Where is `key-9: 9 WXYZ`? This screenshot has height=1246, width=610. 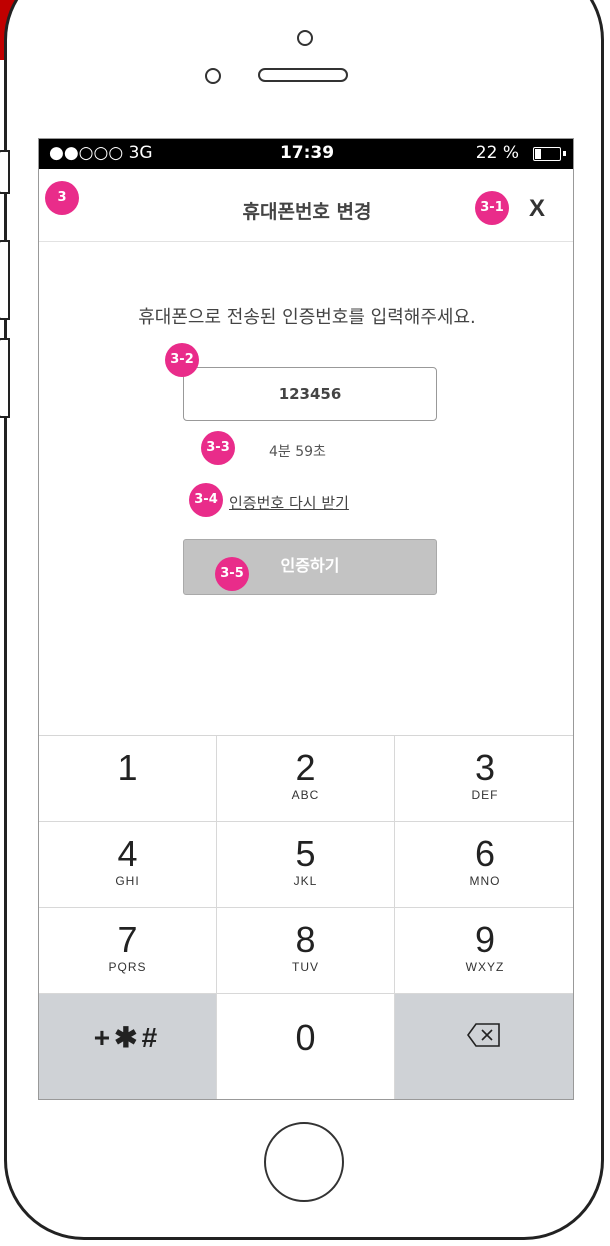 key-9: 9 WXYZ is located at coordinates (484, 951).